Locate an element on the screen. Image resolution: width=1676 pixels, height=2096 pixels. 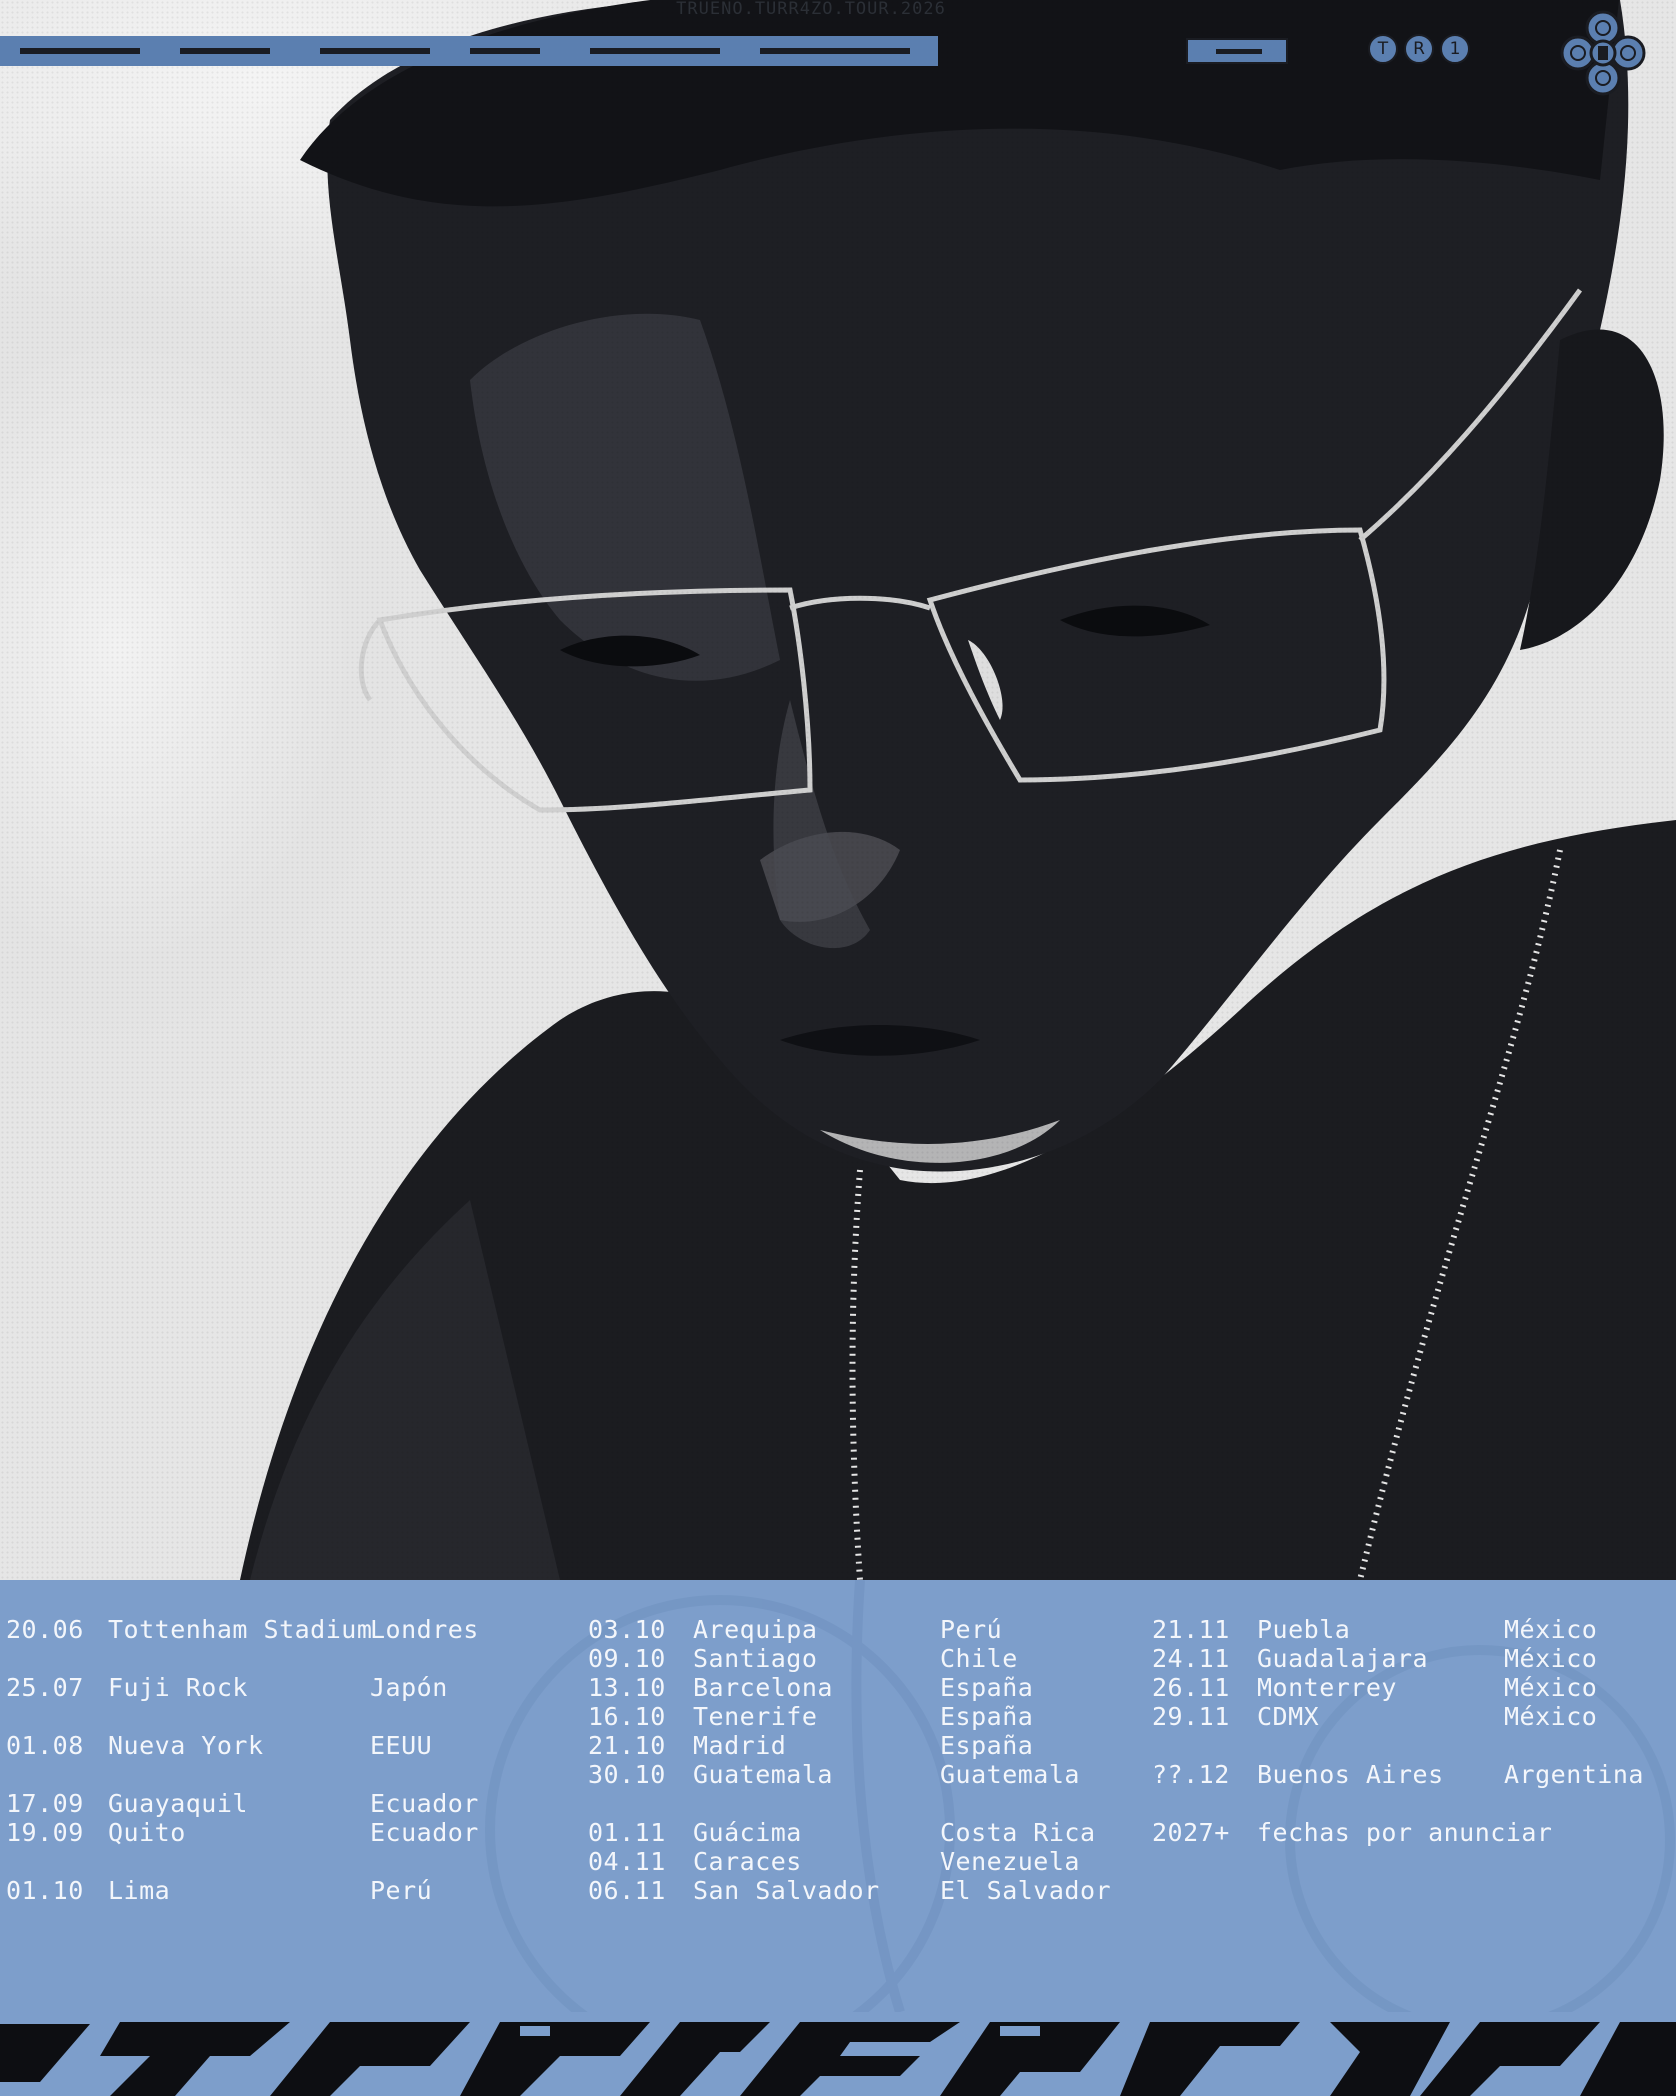
tour-date: 01.10 is located at coordinates (45, 1890).